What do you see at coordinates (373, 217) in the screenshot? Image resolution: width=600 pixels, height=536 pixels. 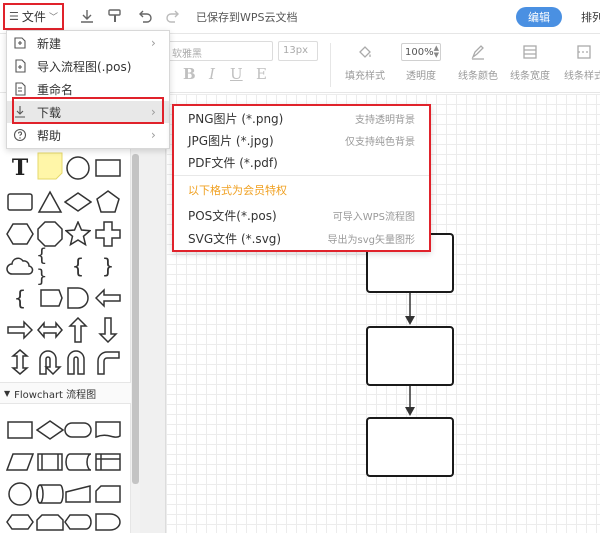 I see `format-desc: 可导入WPS流程图` at bounding box center [373, 217].